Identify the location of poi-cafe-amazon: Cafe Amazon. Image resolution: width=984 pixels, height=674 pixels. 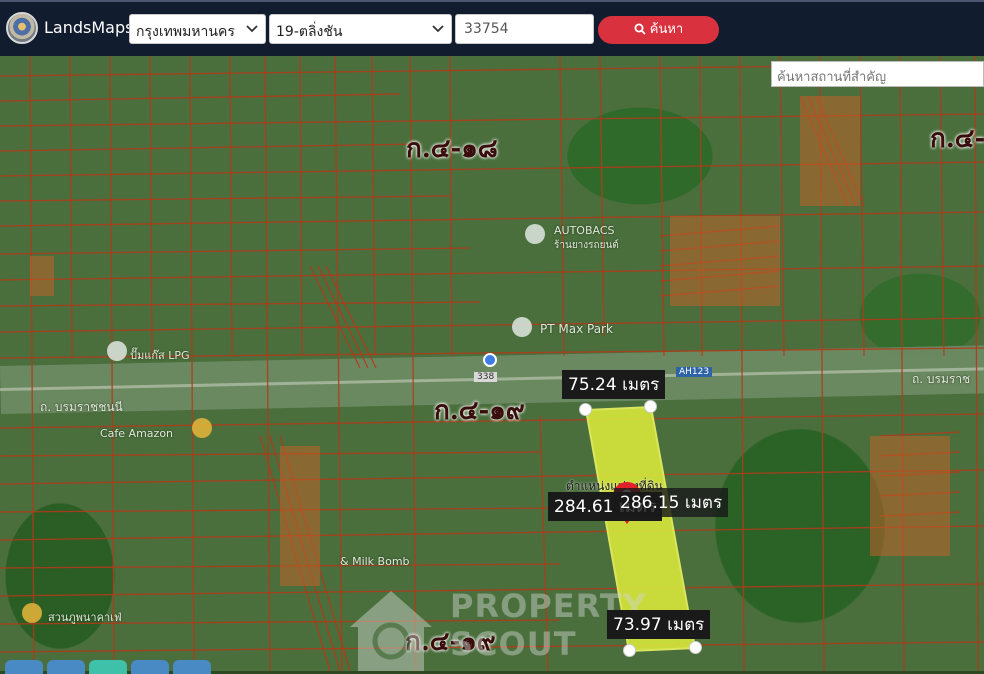
(136, 433).